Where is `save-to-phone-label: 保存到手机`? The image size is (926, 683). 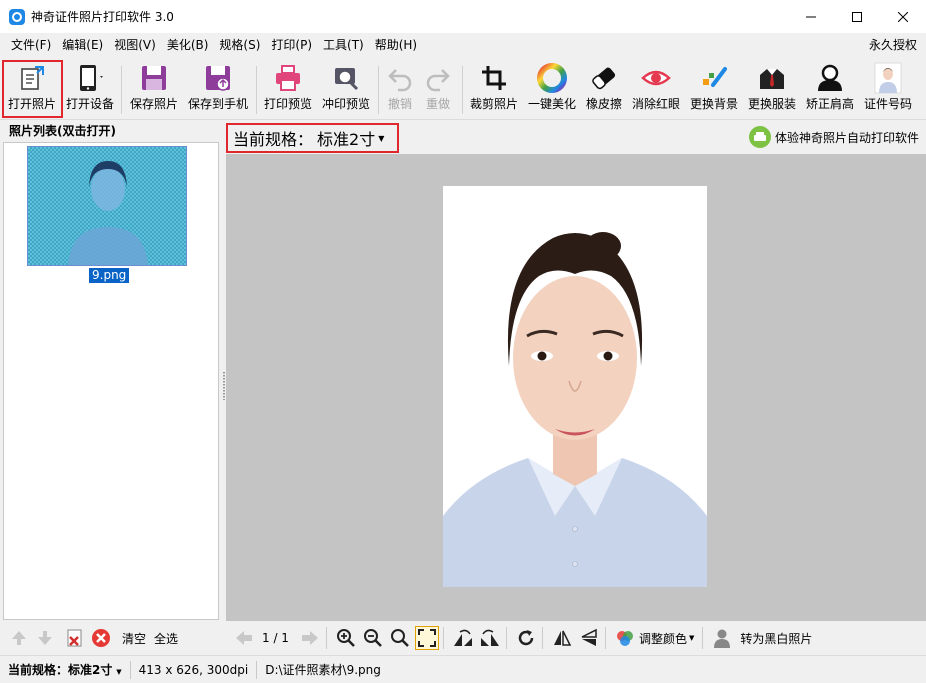
save-to-phone-label: 保存到手机 is located at coordinates (217, 104).